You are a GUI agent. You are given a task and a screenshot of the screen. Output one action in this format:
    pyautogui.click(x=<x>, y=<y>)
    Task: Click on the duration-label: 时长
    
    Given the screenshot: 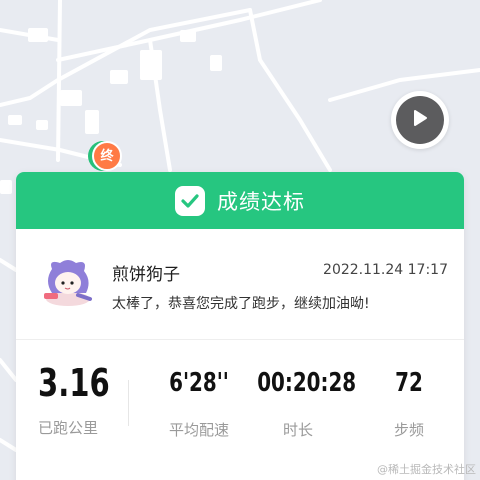 What is the action you would take?
    pyautogui.click(x=297, y=430)
    